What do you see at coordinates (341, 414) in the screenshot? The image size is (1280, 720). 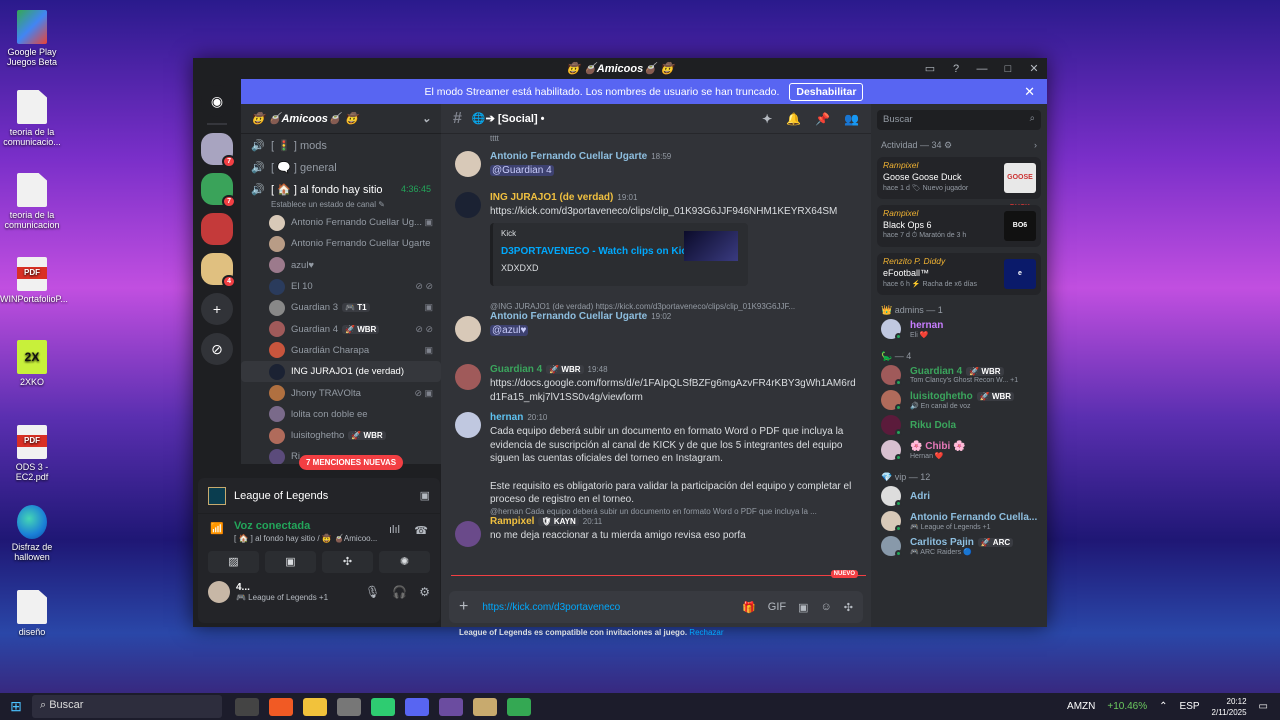 I see `voice-user: lolita con doble ee` at bounding box center [341, 414].